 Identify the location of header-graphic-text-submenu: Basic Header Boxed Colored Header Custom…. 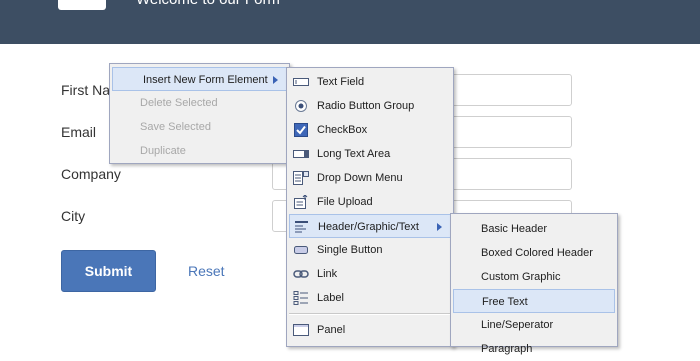
(534, 284).